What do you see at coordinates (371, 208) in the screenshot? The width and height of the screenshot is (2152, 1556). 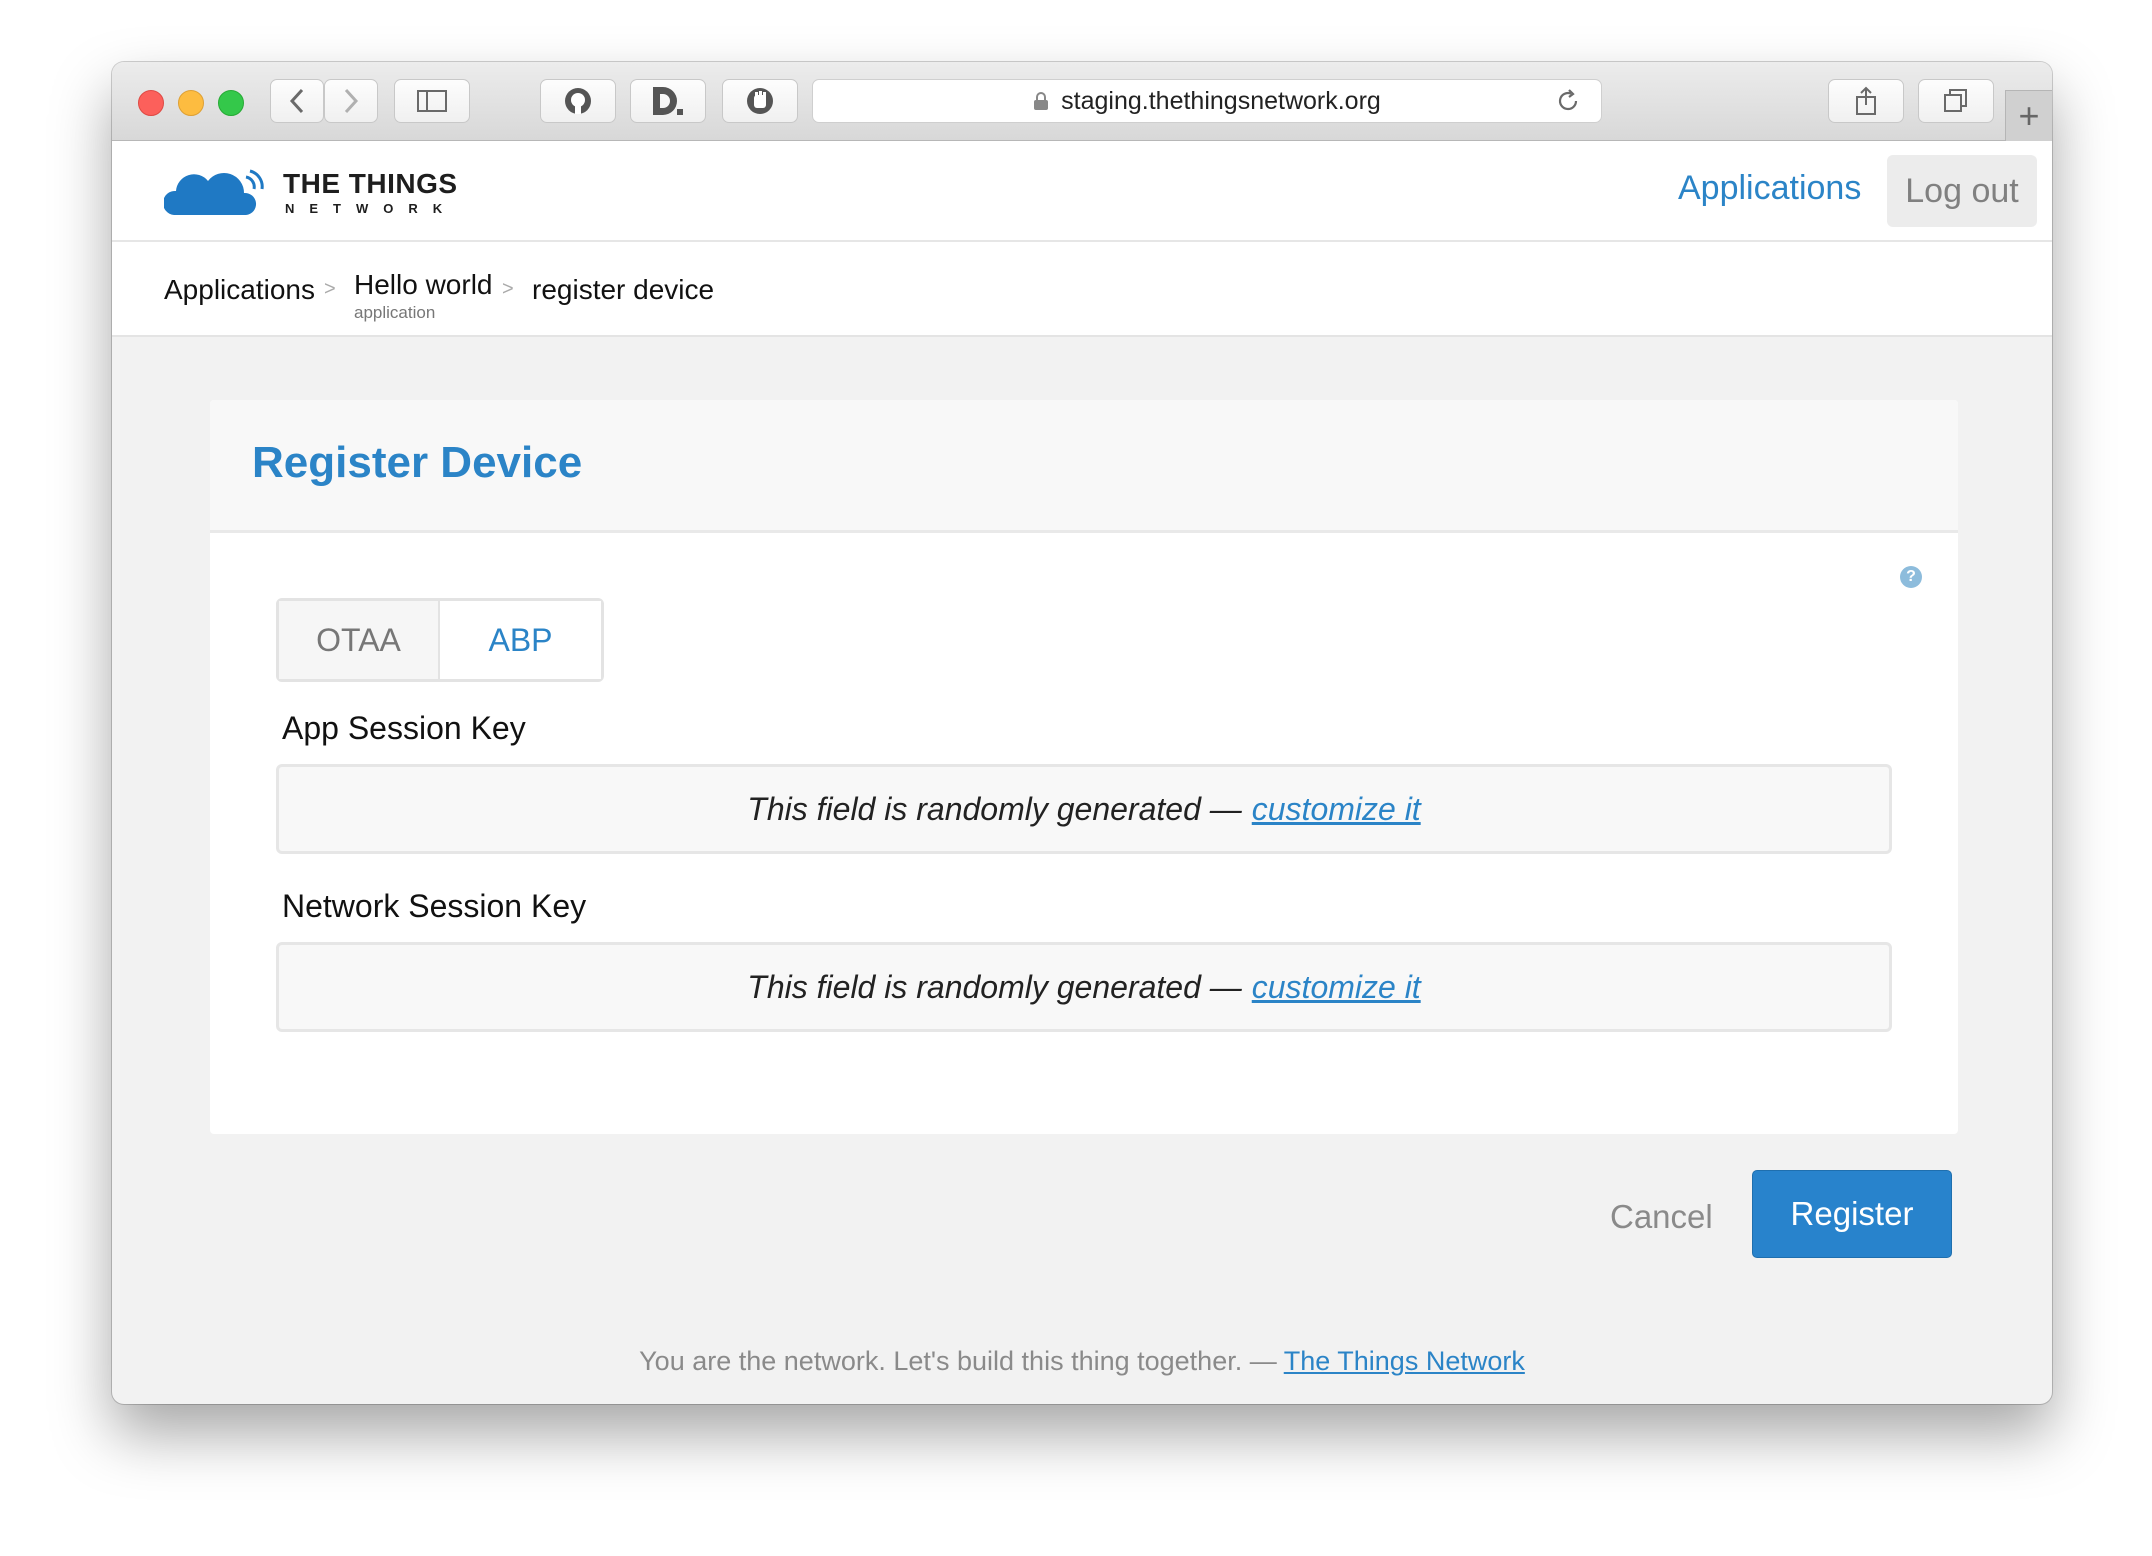 I see `logo-subtitle: NETWORK` at bounding box center [371, 208].